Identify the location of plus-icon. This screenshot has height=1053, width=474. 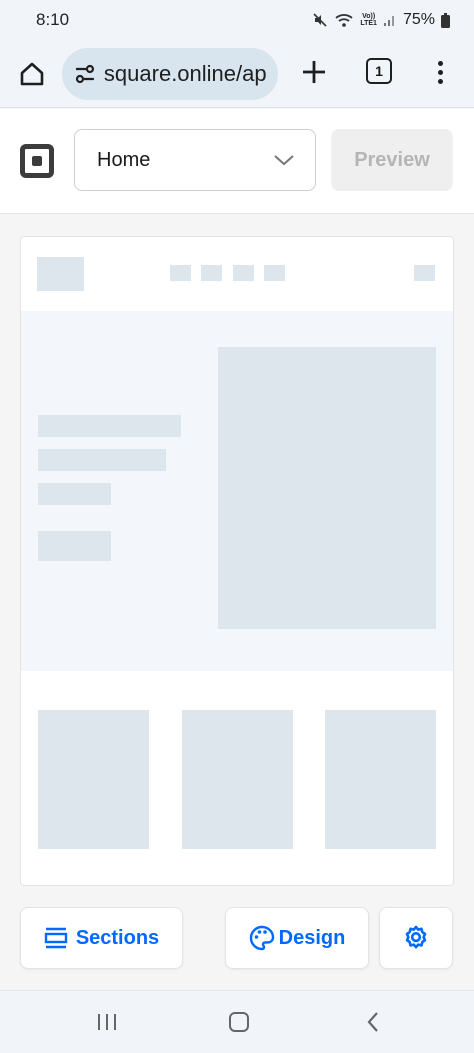
(314, 72).